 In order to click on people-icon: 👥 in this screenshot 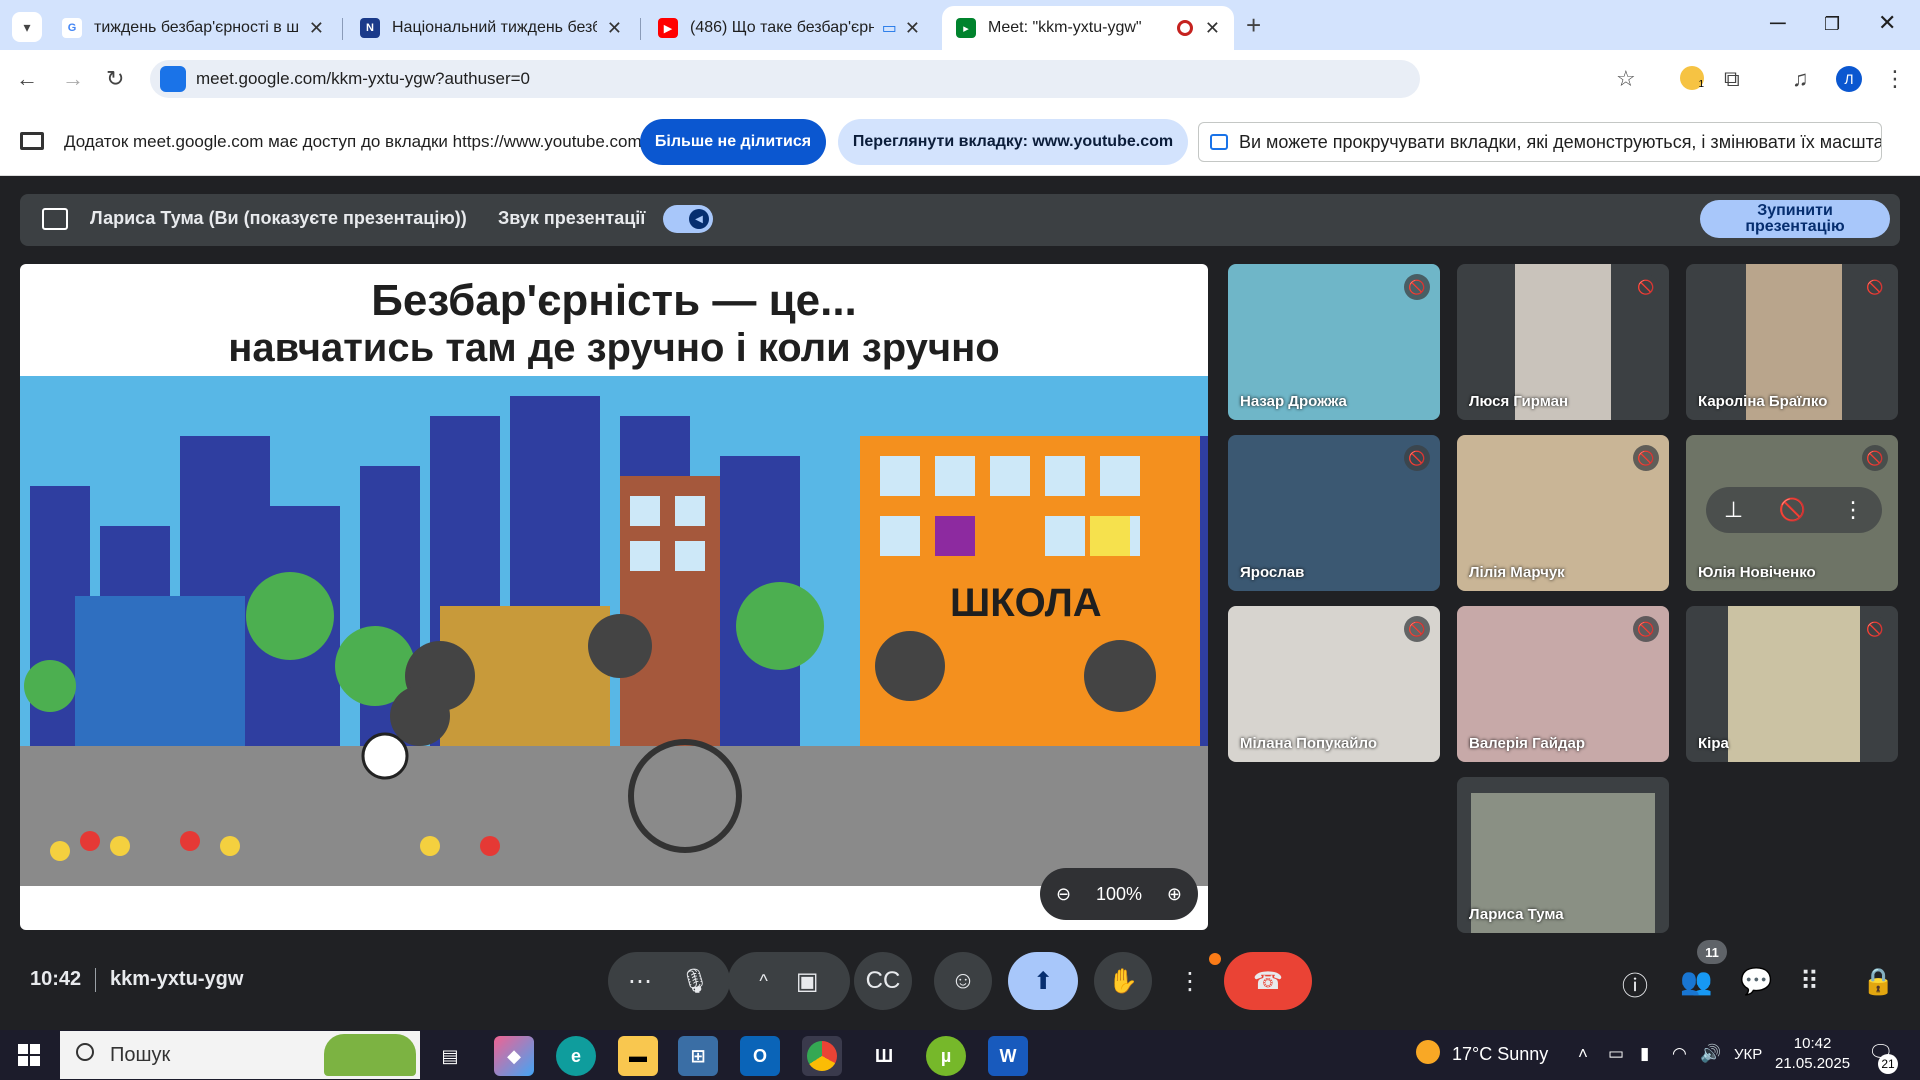, I will do `click(1696, 981)`.